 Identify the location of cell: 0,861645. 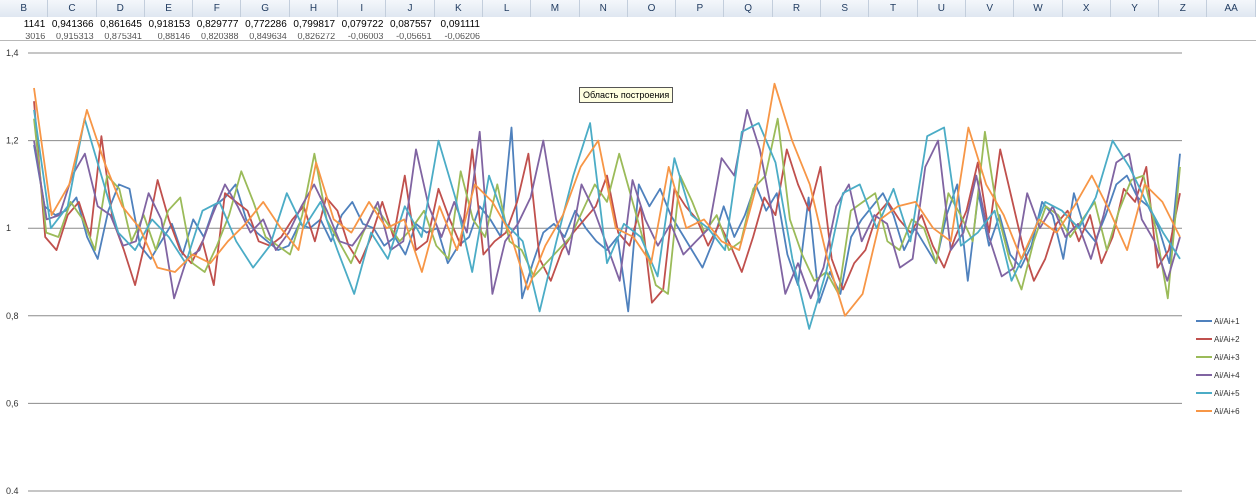
(121, 25).